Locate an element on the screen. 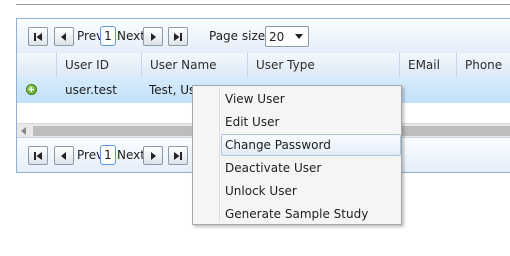  column-header-user-type: User Type is located at coordinates (323, 65).